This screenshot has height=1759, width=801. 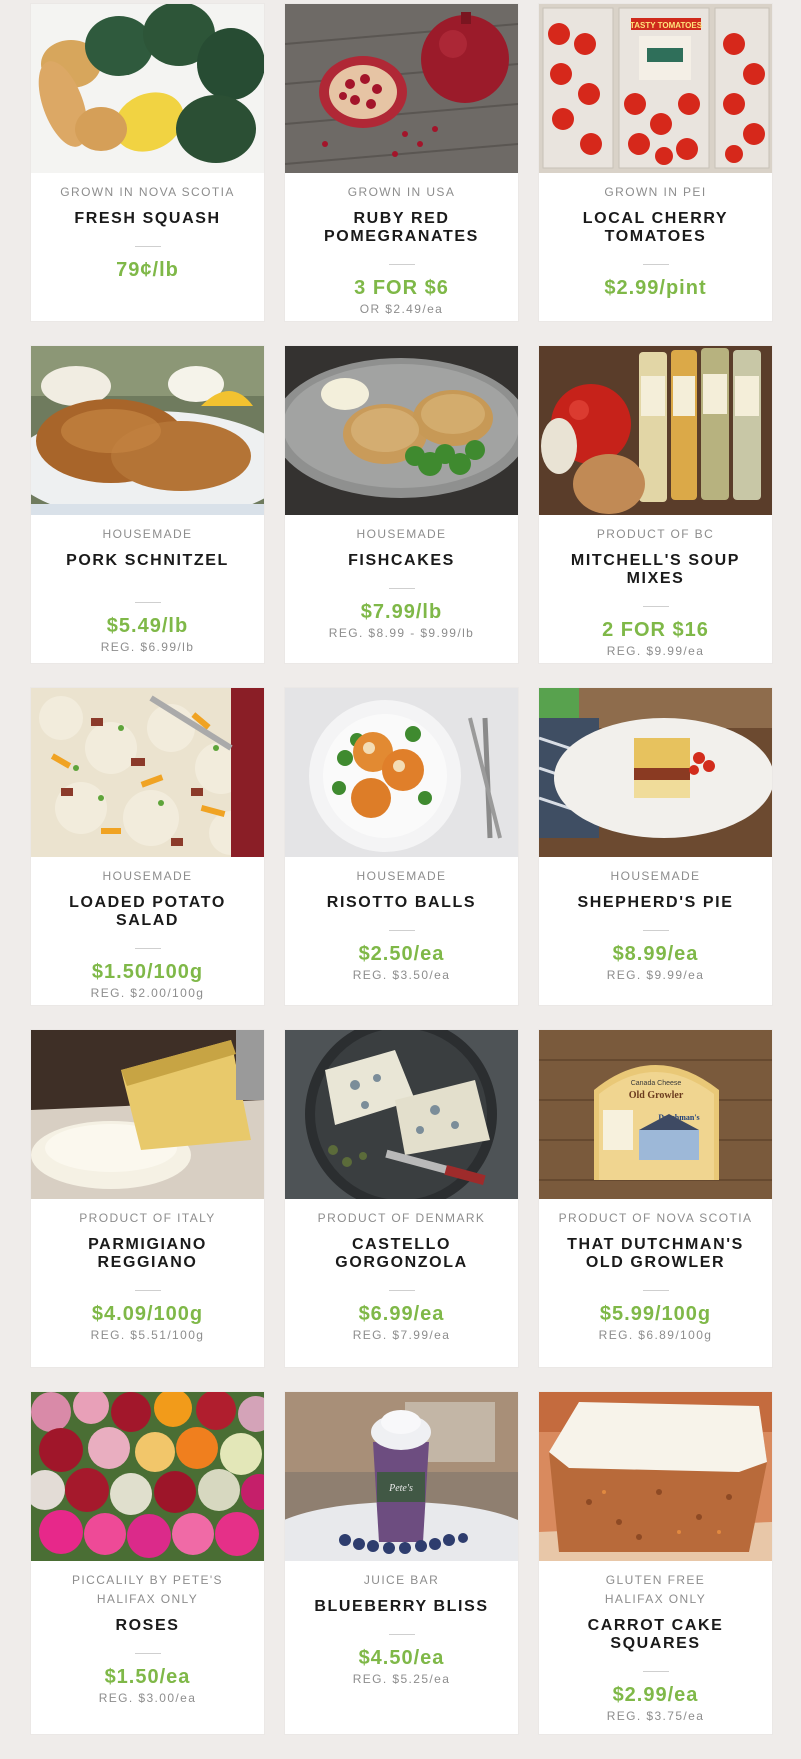 What do you see at coordinates (401, 612) in the screenshot?
I see `product-price: $7.99/lb` at bounding box center [401, 612].